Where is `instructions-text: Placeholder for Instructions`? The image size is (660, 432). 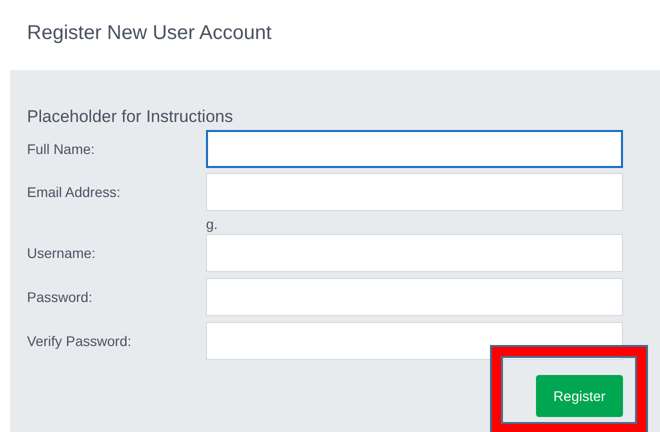 instructions-text: Placeholder for Instructions is located at coordinates (130, 117).